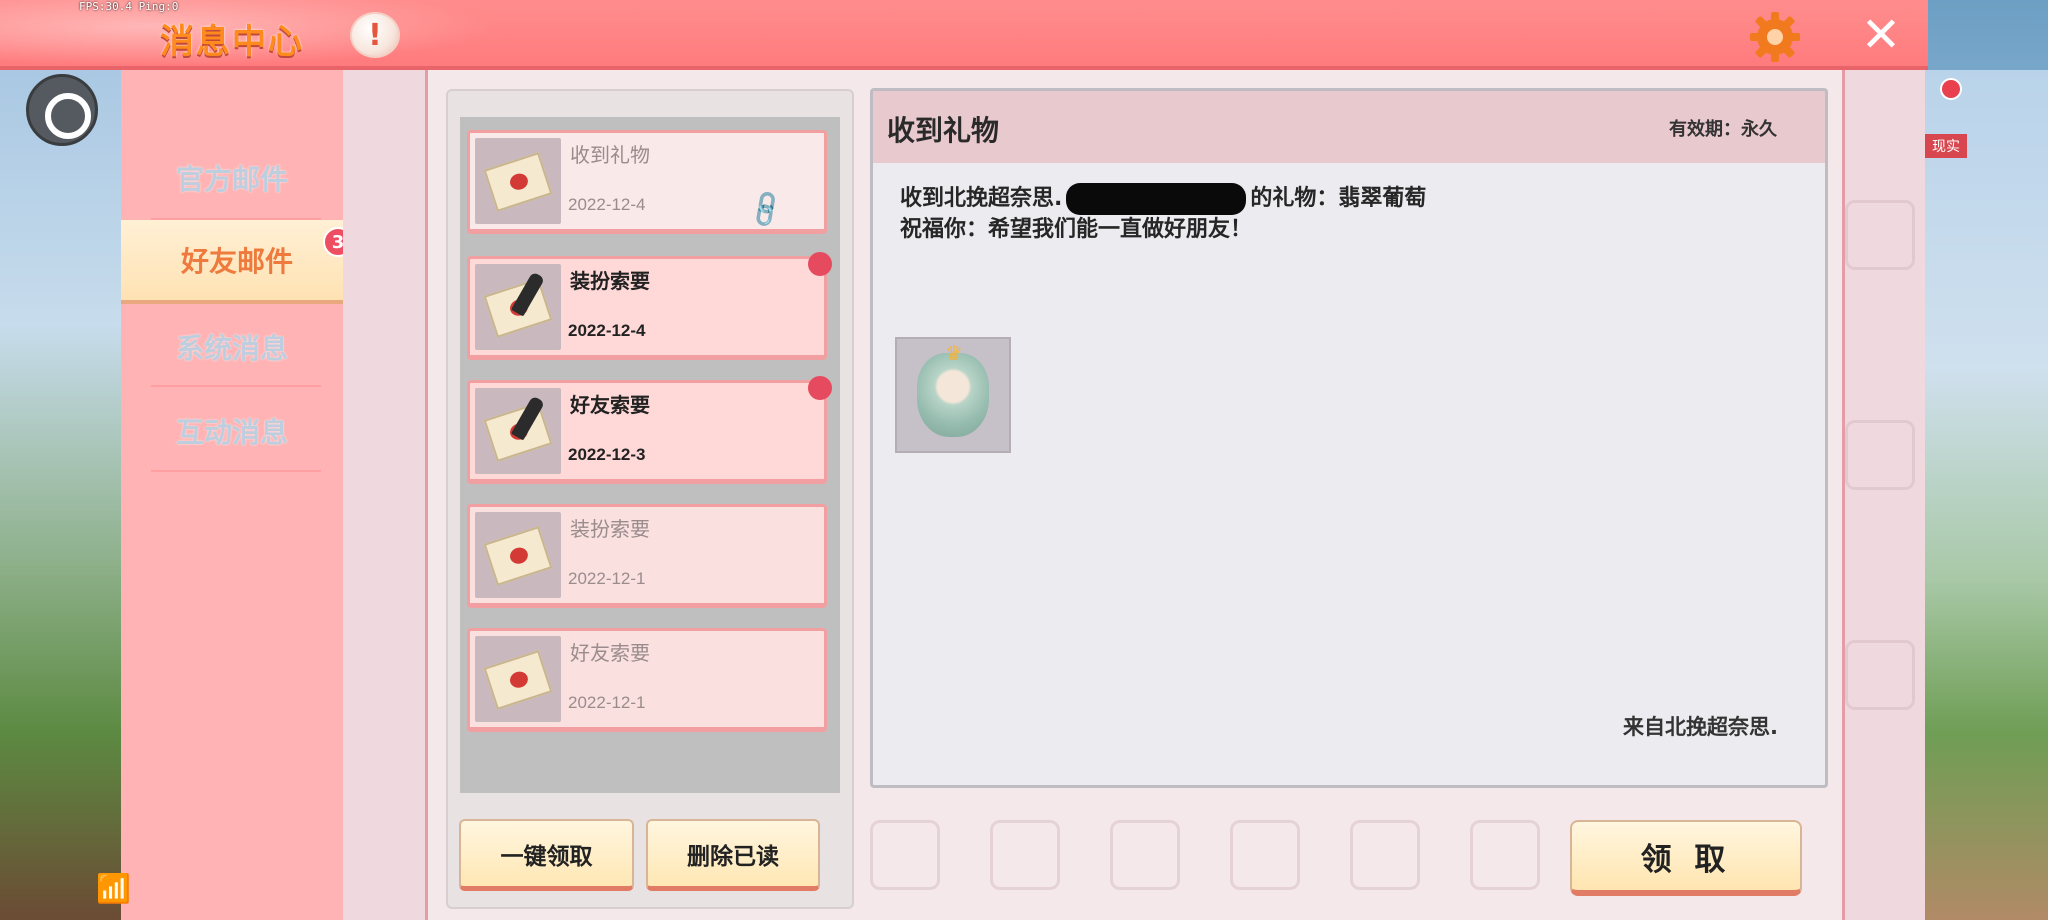 This screenshot has height=920, width=2048. What do you see at coordinates (237, 262) in the screenshot?
I see `sidebar-item-friend-mail: 好友邮件` at bounding box center [237, 262].